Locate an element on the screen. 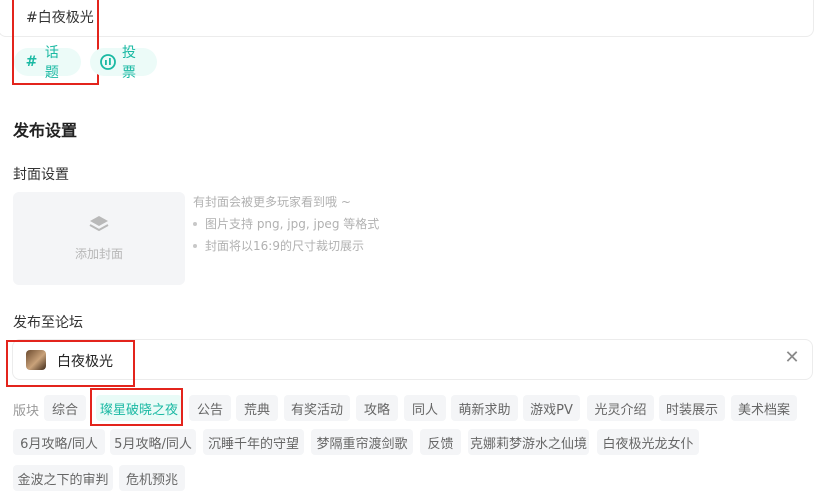  section-chip: 反馈 is located at coordinates (440, 442).